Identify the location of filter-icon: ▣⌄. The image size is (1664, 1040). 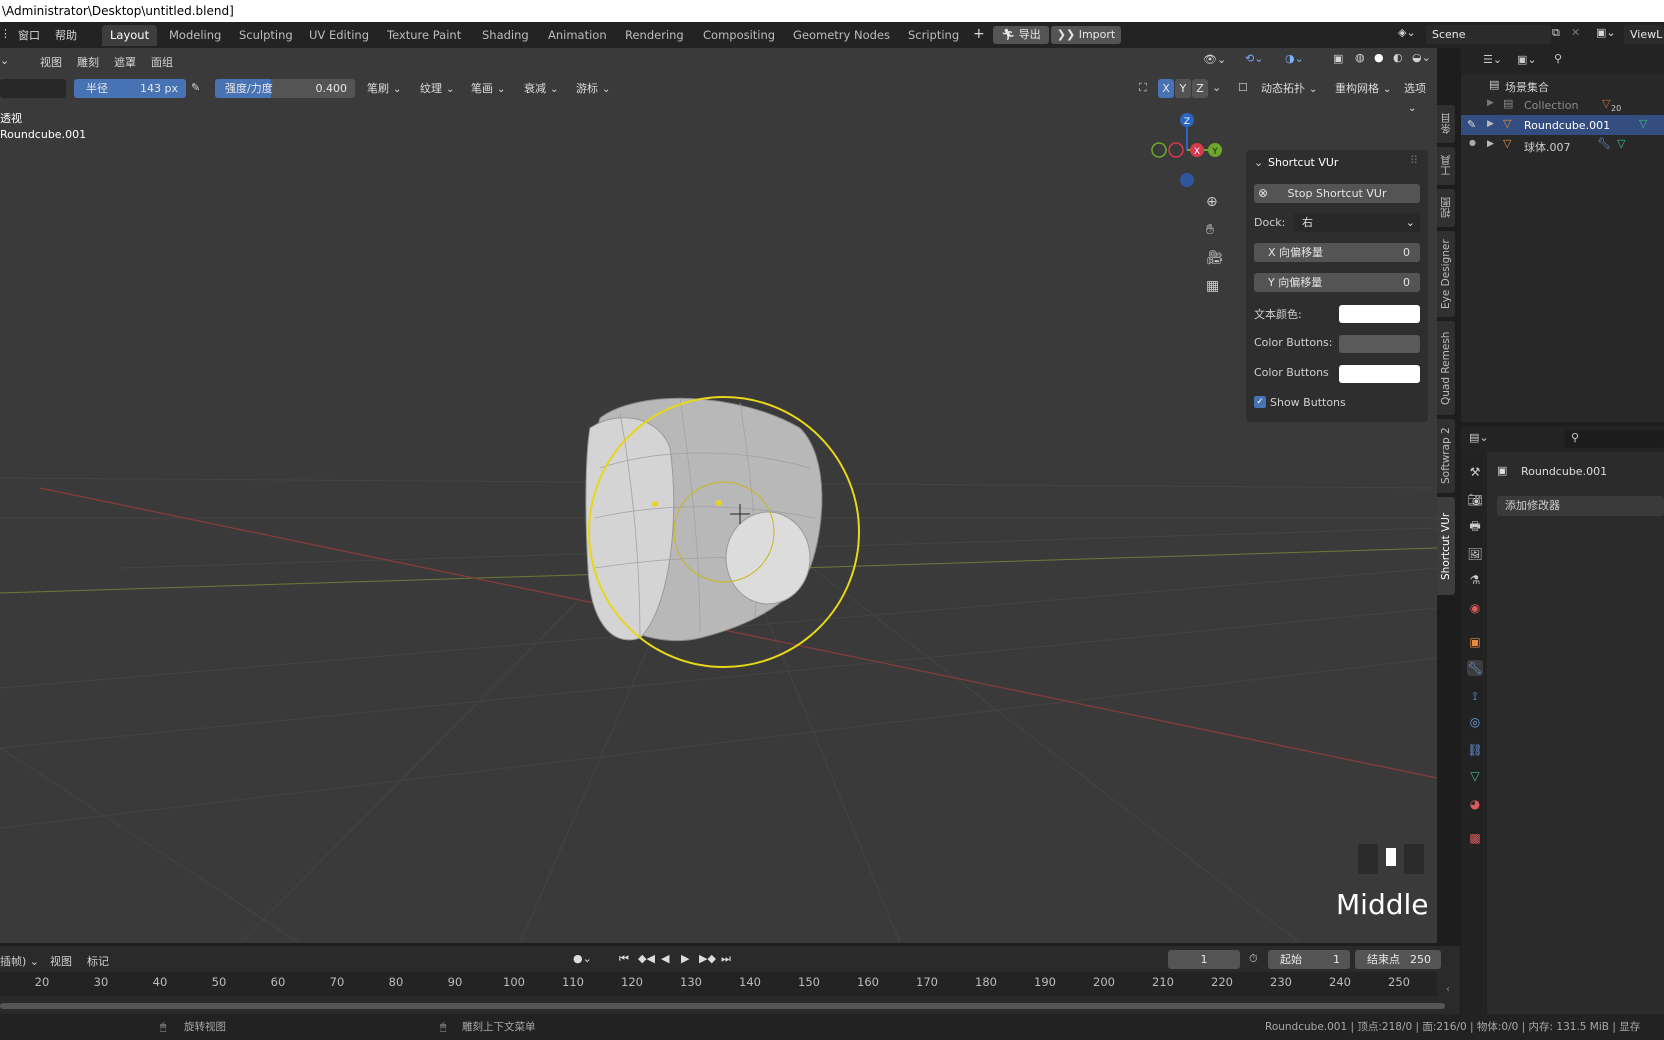
(1527, 59).